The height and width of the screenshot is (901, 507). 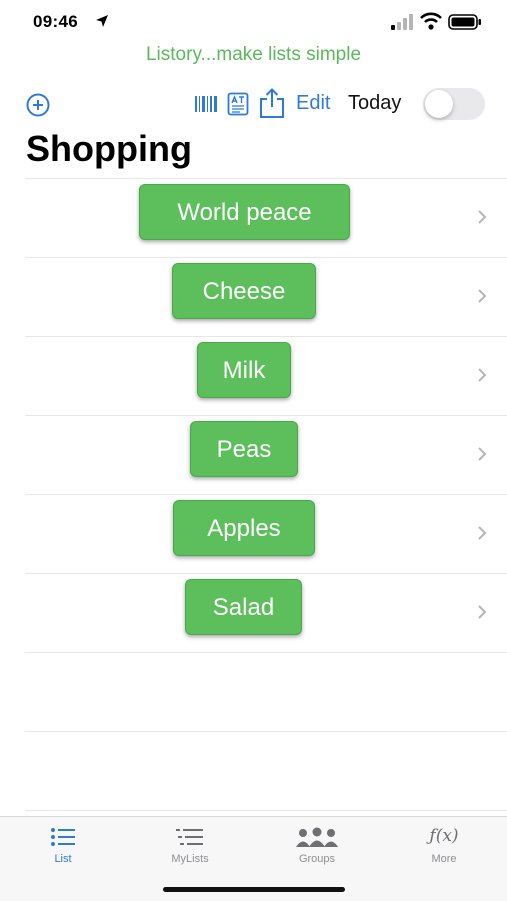 What do you see at coordinates (244, 212) in the screenshot?
I see `item-button-world-peace: World peace` at bounding box center [244, 212].